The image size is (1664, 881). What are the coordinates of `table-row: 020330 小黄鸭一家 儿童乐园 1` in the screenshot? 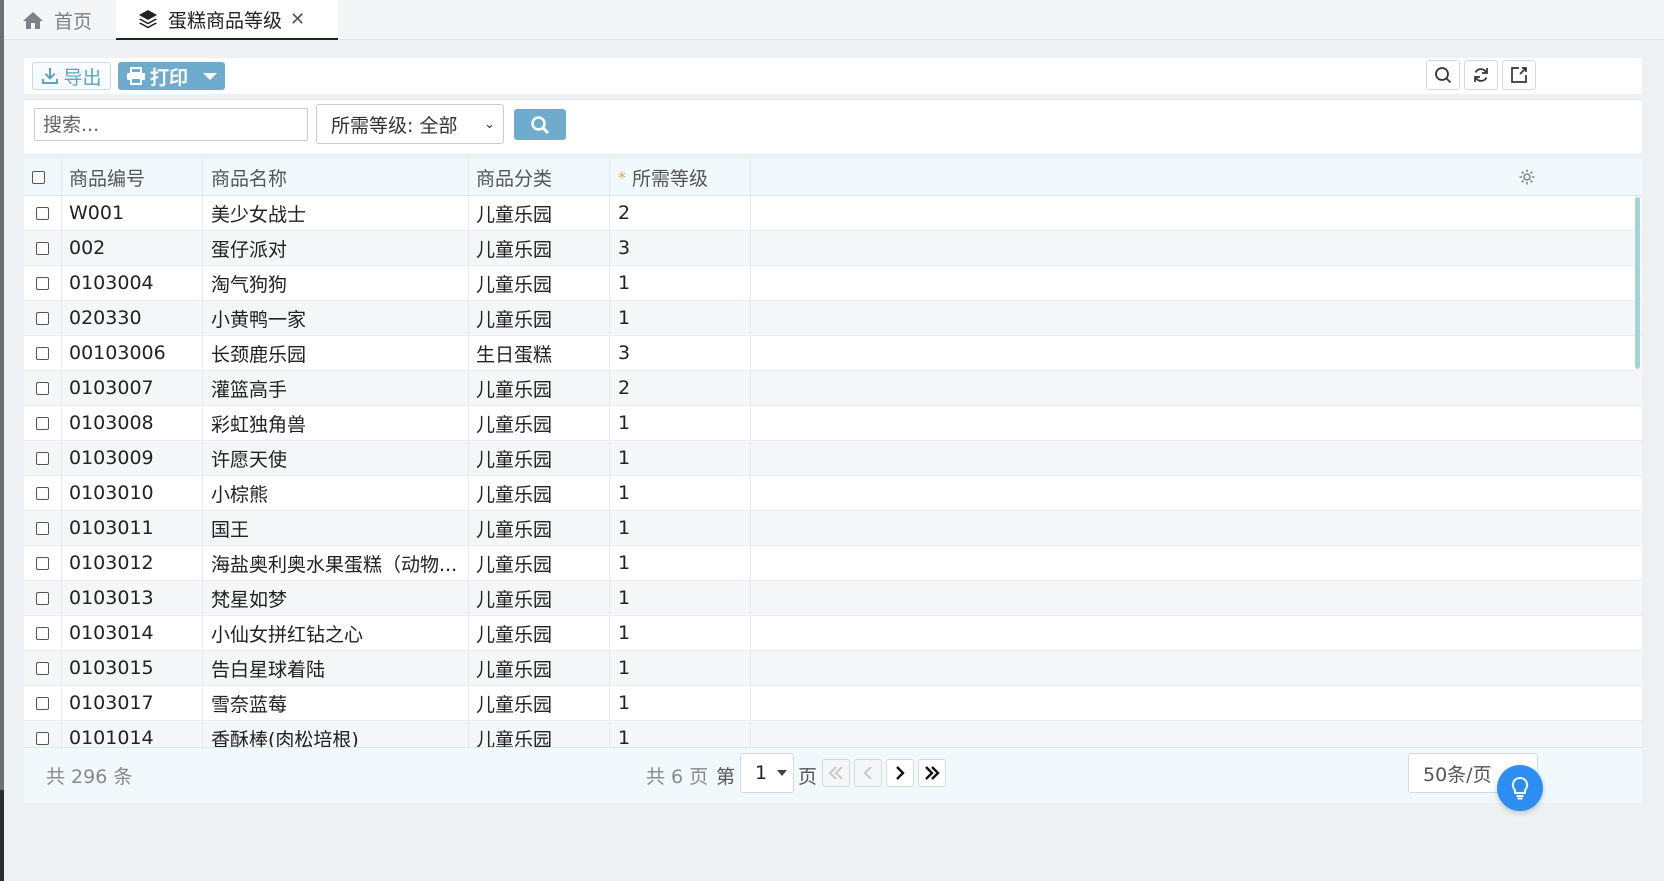 It's located at (833, 318).